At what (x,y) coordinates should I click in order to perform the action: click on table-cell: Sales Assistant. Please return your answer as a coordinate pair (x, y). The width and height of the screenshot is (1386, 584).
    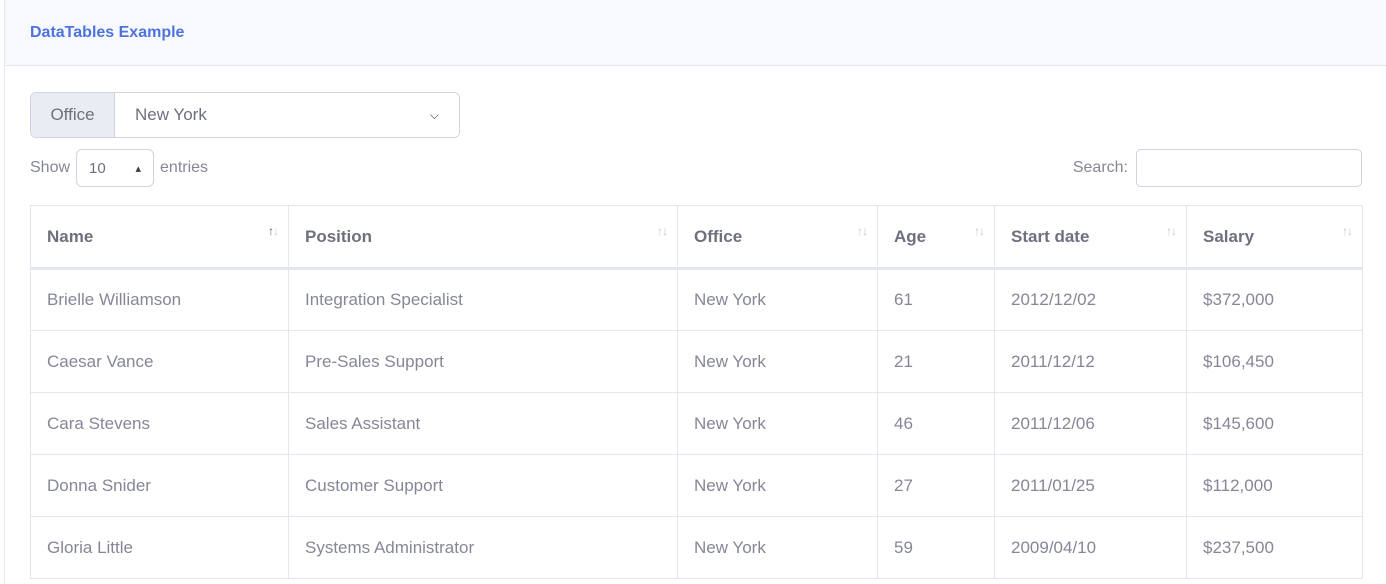
    Looking at the image, I should click on (483, 423).